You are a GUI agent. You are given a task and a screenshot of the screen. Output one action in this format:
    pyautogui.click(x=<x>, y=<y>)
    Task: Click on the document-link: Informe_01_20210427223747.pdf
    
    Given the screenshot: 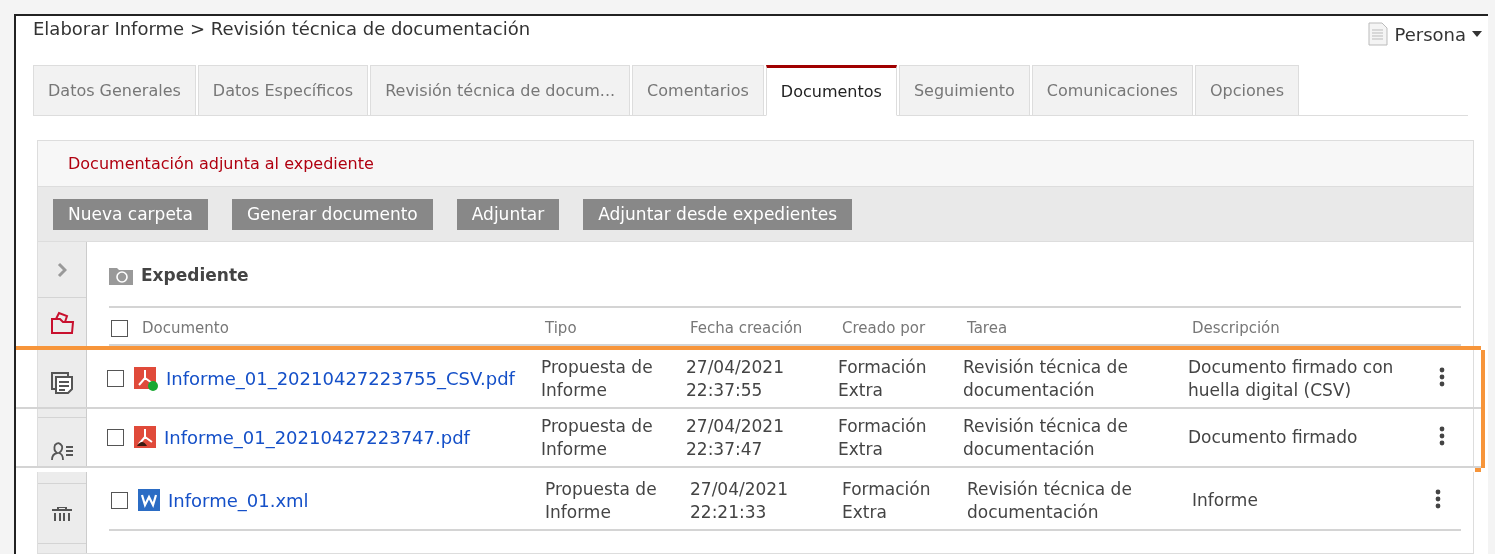 What is the action you would take?
    pyautogui.click(x=317, y=437)
    